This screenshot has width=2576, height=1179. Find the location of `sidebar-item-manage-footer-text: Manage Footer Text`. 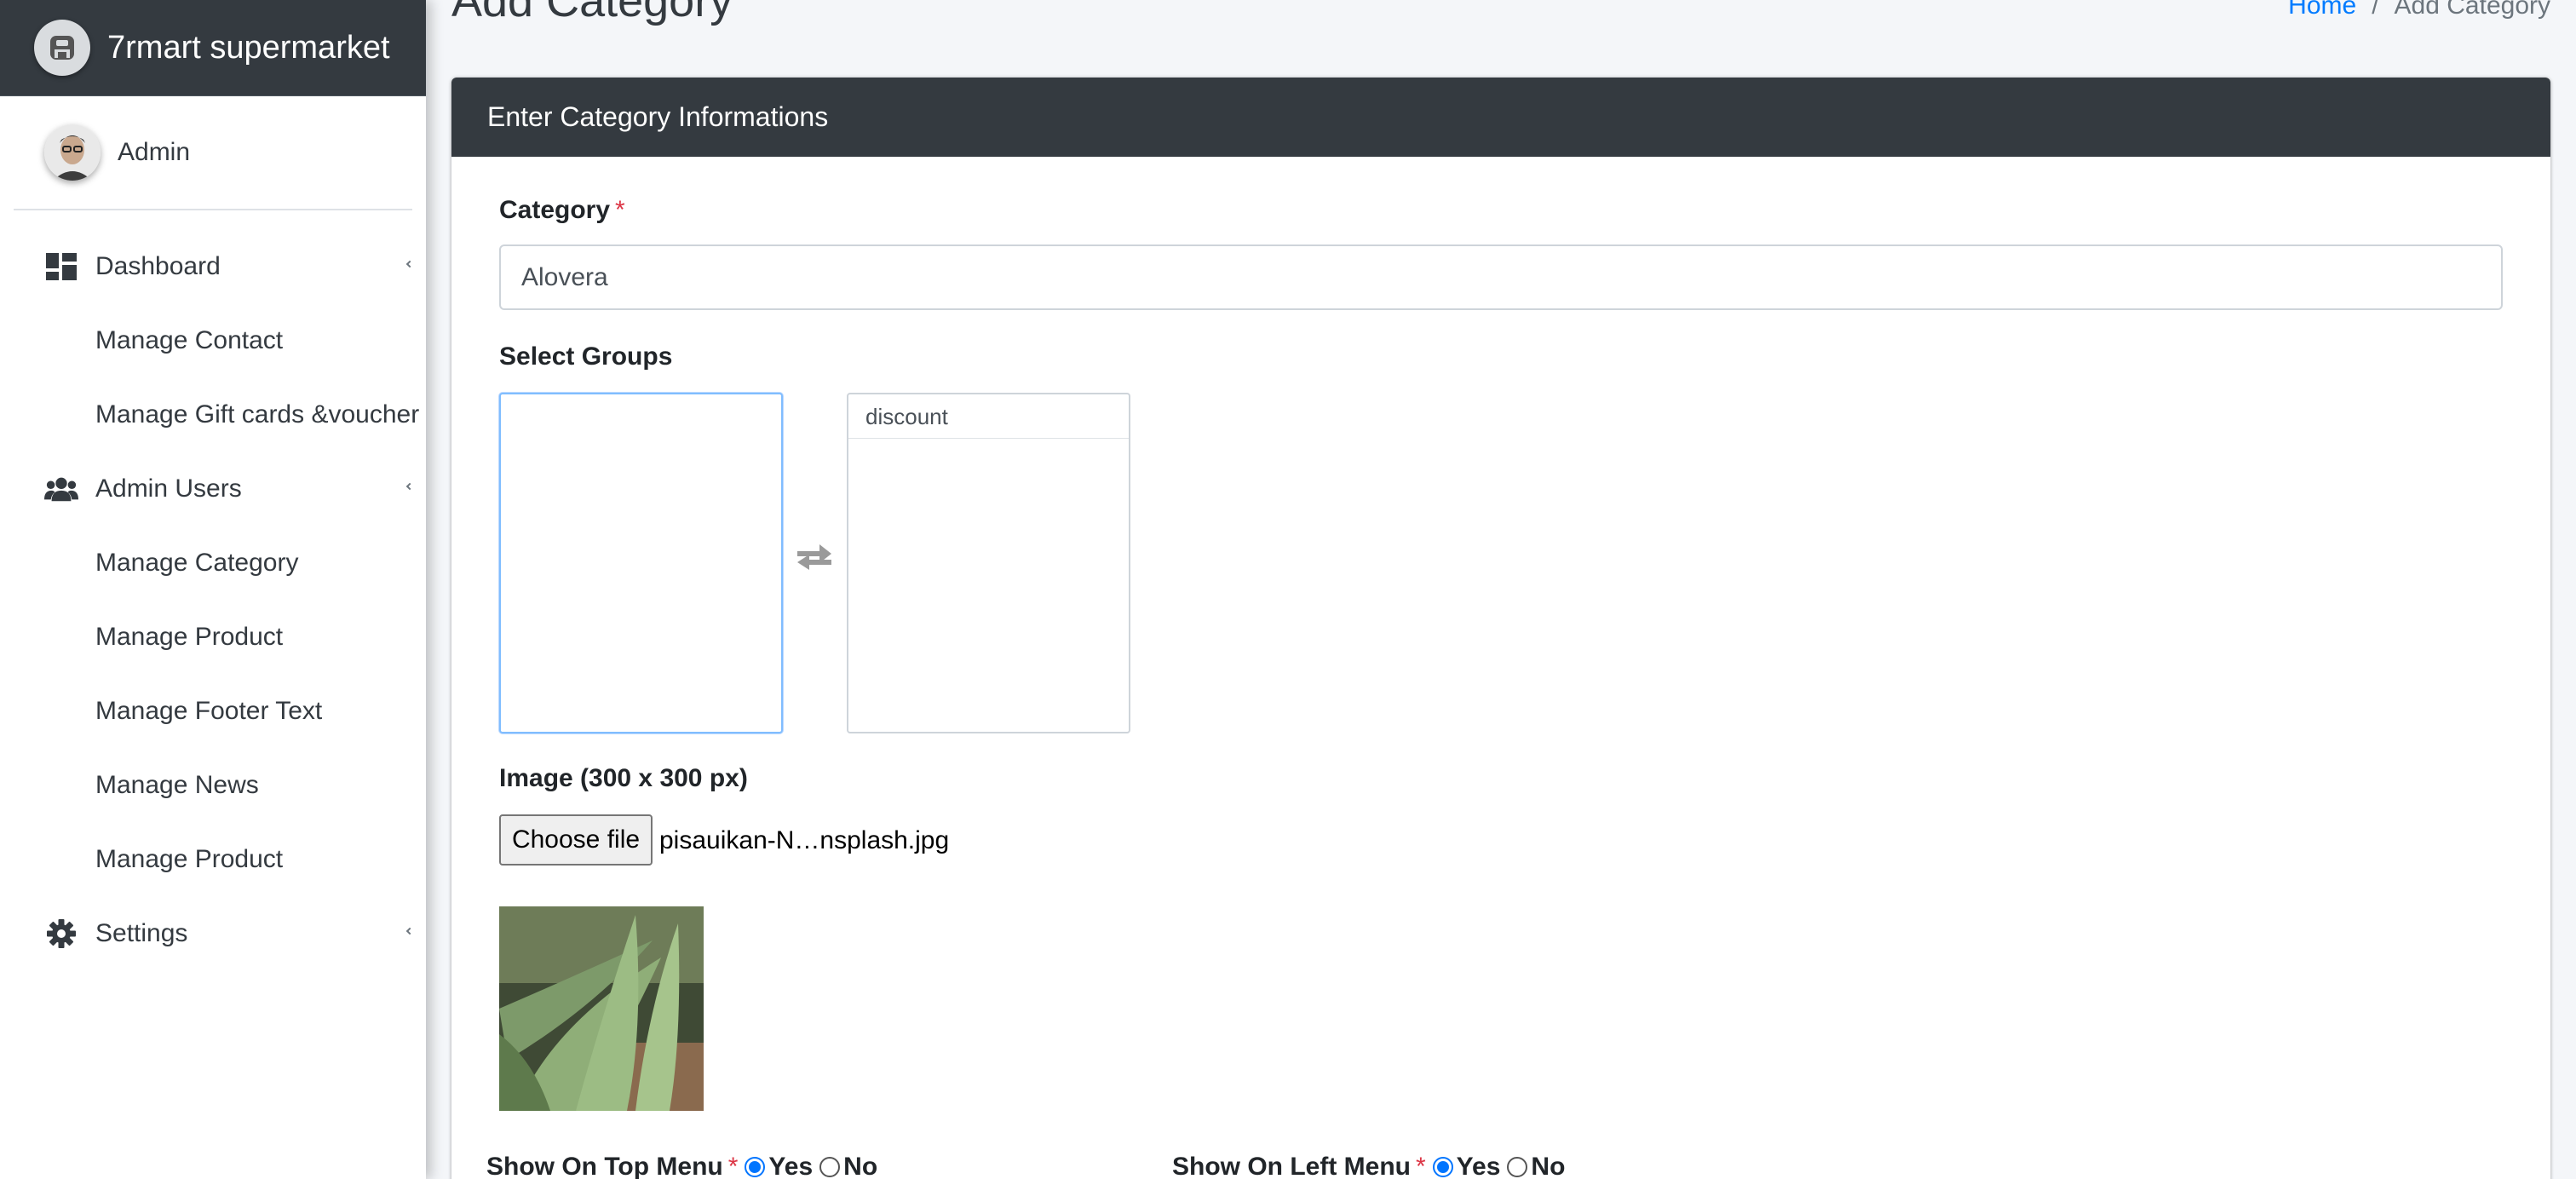

sidebar-item-manage-footer-text: Manage Footer Text is located at coordinates (213, 711).